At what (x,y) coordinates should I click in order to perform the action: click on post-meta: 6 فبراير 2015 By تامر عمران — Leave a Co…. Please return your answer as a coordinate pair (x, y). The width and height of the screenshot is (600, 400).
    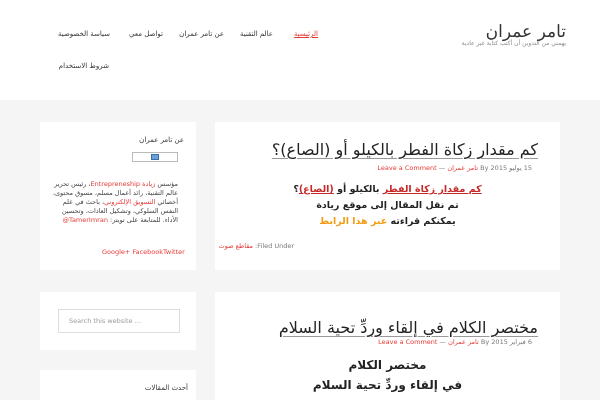
    Looking at the image, I should click on (455, 342).